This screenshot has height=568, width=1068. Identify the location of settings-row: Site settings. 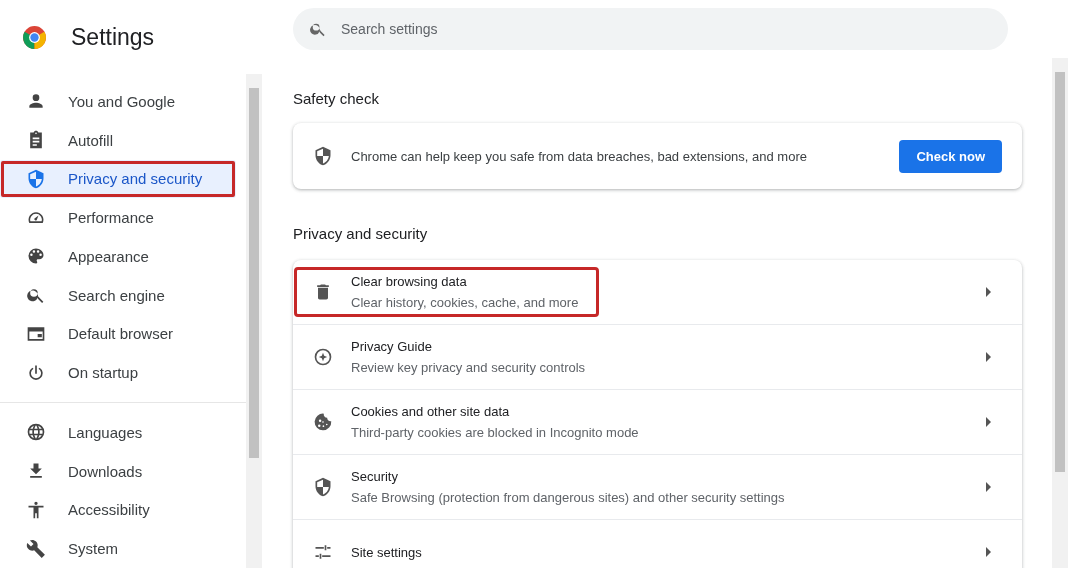
(657, 543).